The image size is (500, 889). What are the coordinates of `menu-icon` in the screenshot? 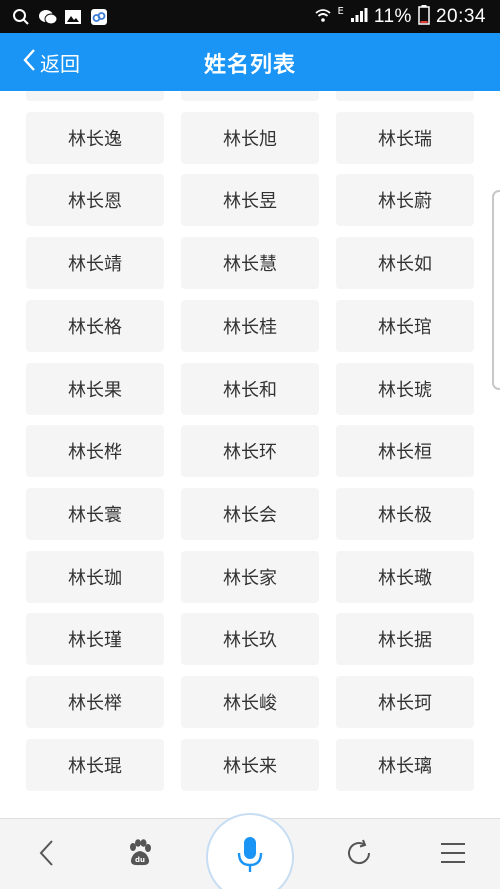 It's located at (453, 855).